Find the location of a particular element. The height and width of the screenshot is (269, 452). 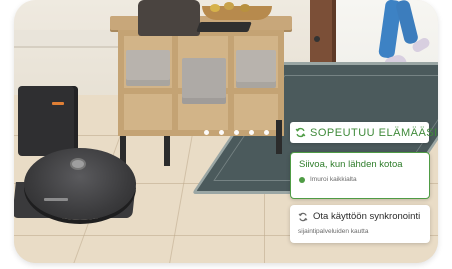

dock-indicator-light is located at coordinates (58, 103).